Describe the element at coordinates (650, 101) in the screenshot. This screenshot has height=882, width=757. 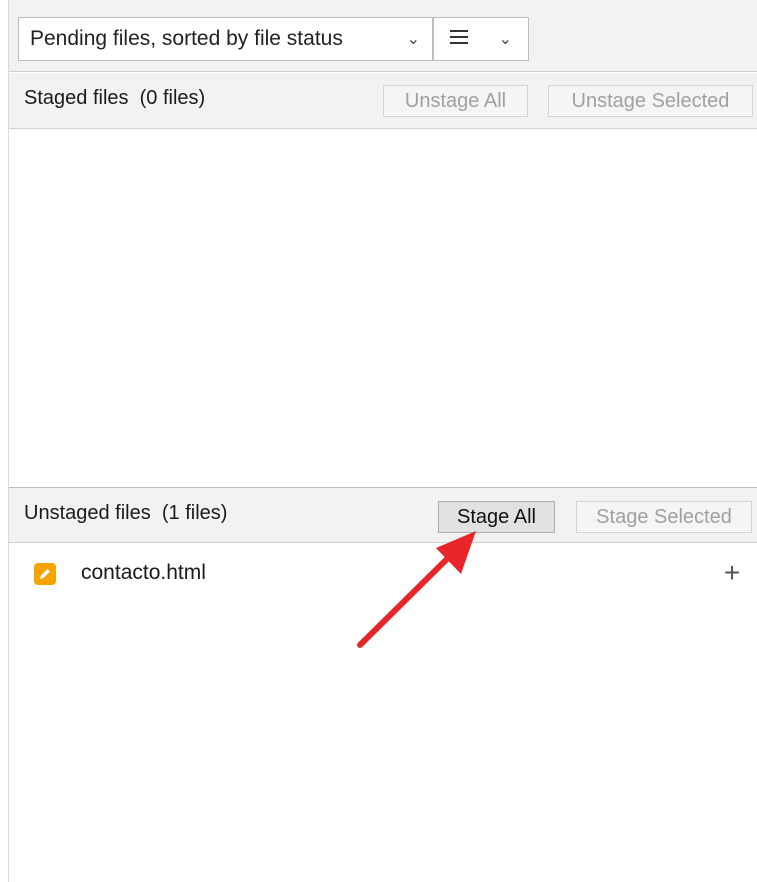
I see `unstage-selected-button: Unstage Selected` at that location.